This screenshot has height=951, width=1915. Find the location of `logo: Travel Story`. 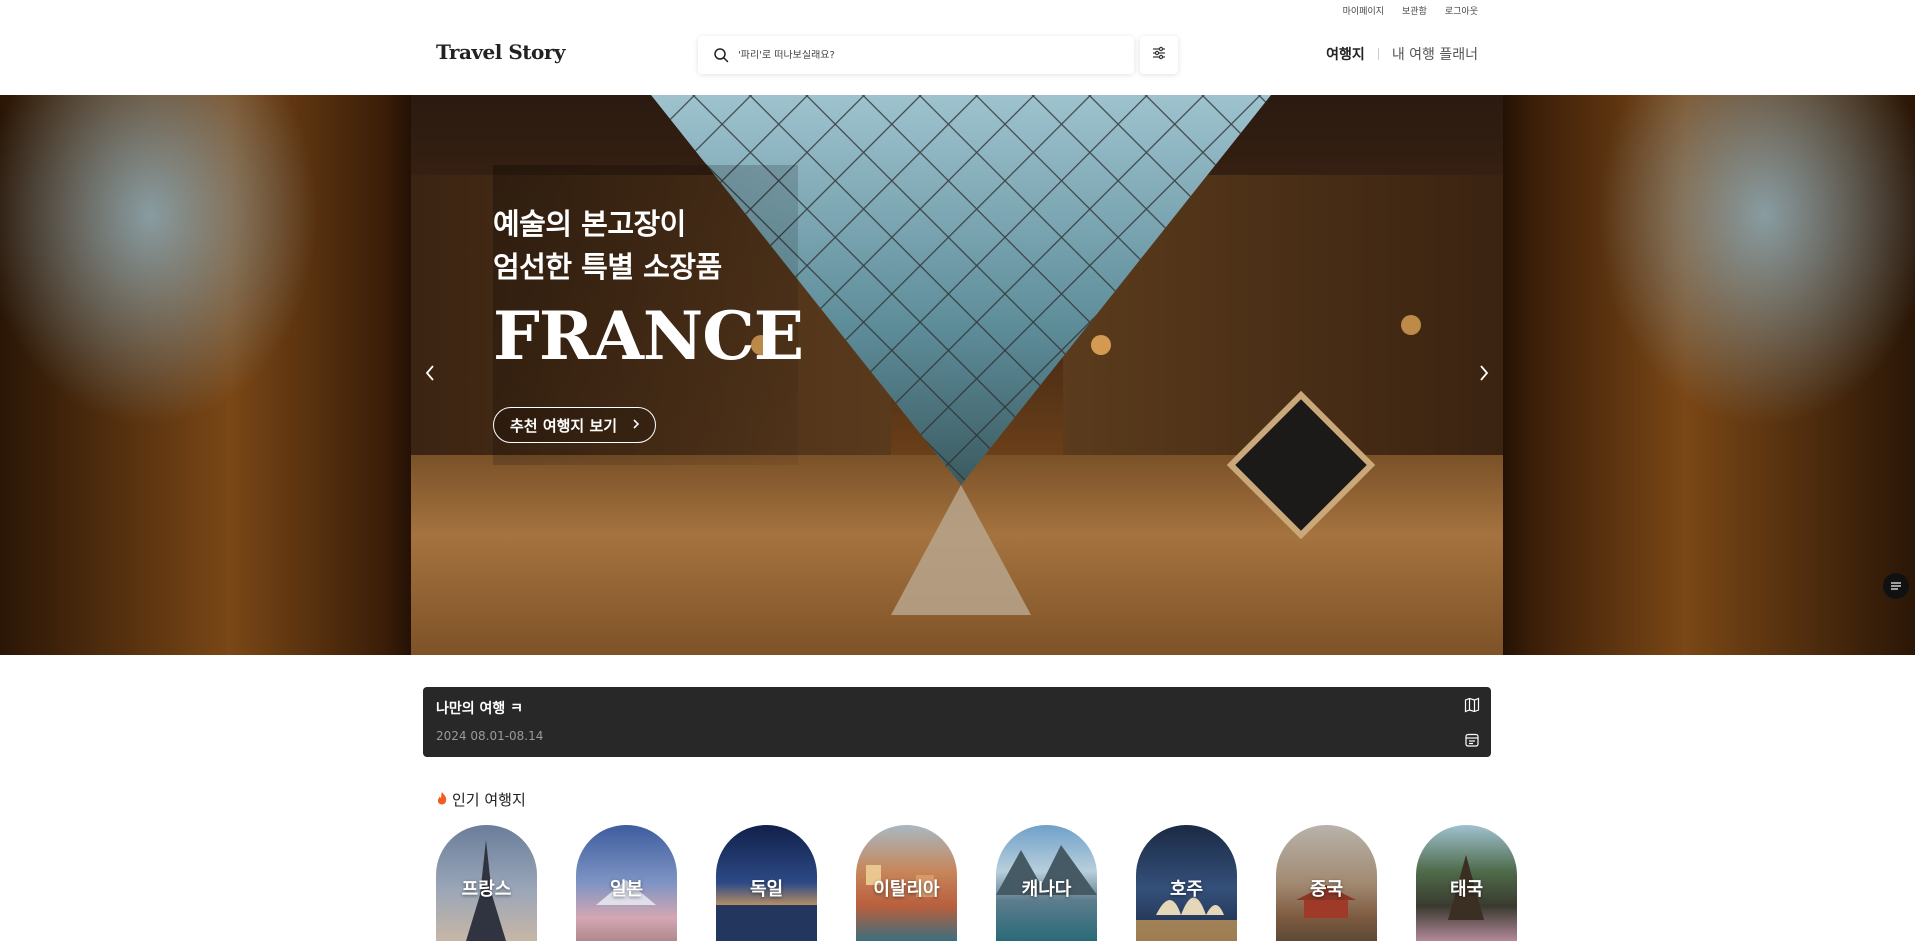

logo: Travel Story is located at coordinates (501, 52).